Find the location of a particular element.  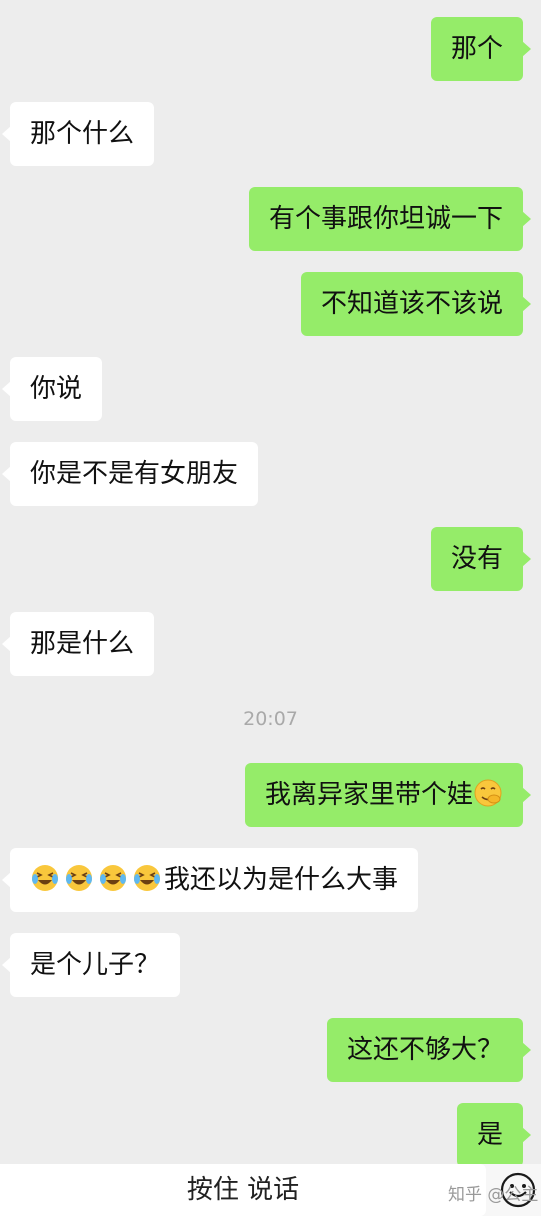

message-text: 那个什么 is located at coordinates (82, 134).